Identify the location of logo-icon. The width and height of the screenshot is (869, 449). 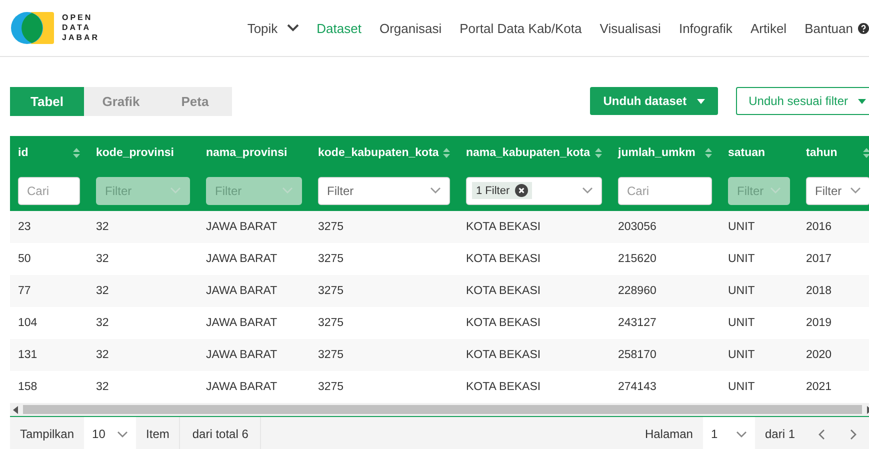
(32, 28).